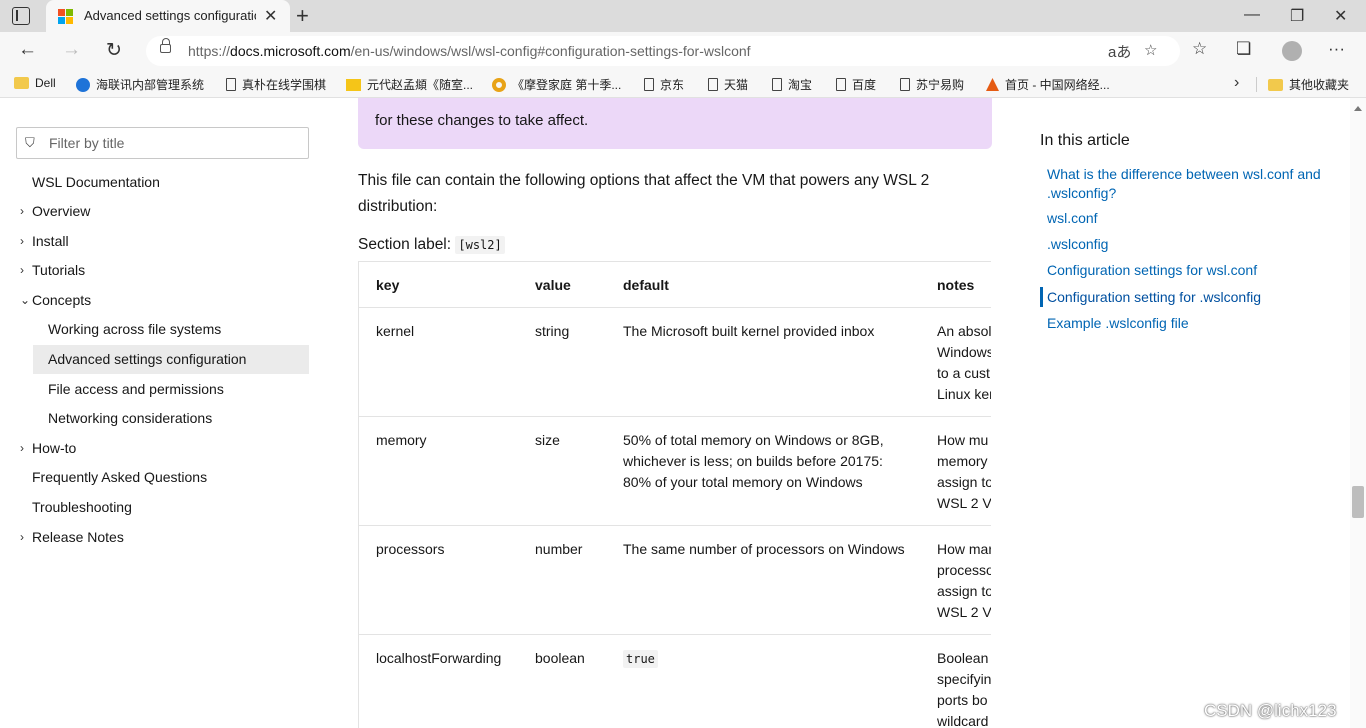 The image size is (1366, 728). What do you see at coordinates (1340, 16) in the screenshot?
I see `close-window-icon: ✕` at bounding box center [1340, 16].